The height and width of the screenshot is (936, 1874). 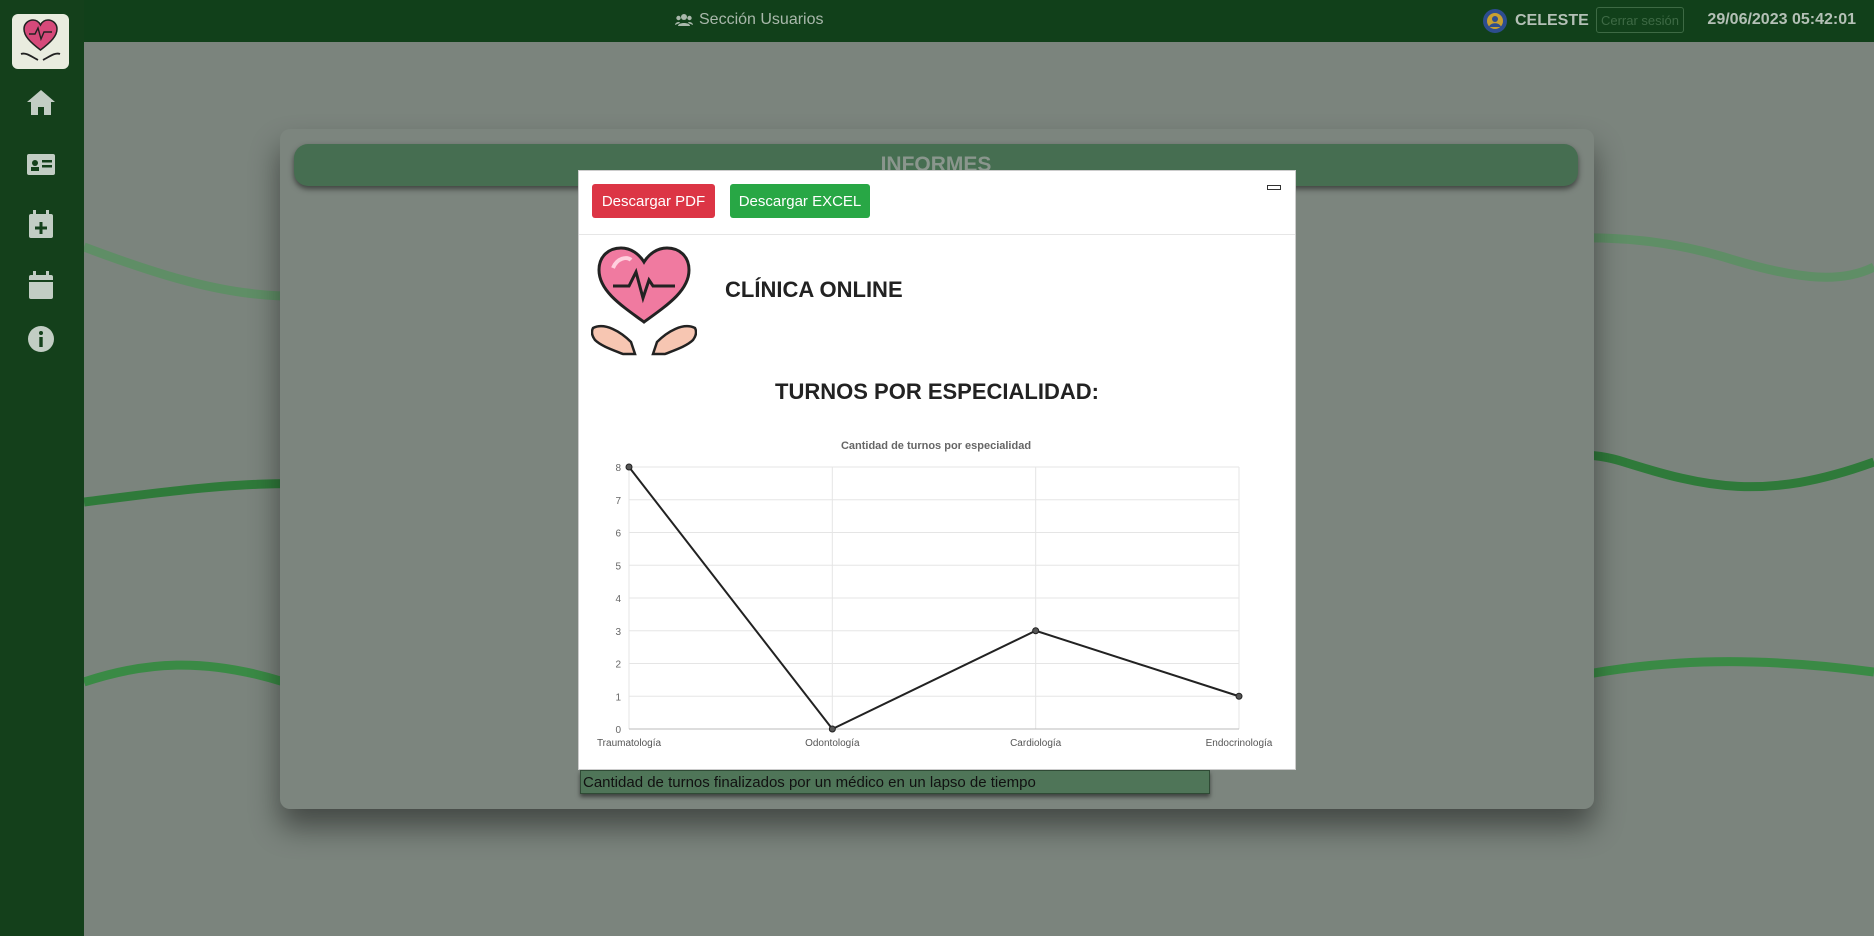 What do you see at coordinates (832, 743) in the screenshot?
I see `x-tick-label: Odontología` at bounding box center [832, 743].